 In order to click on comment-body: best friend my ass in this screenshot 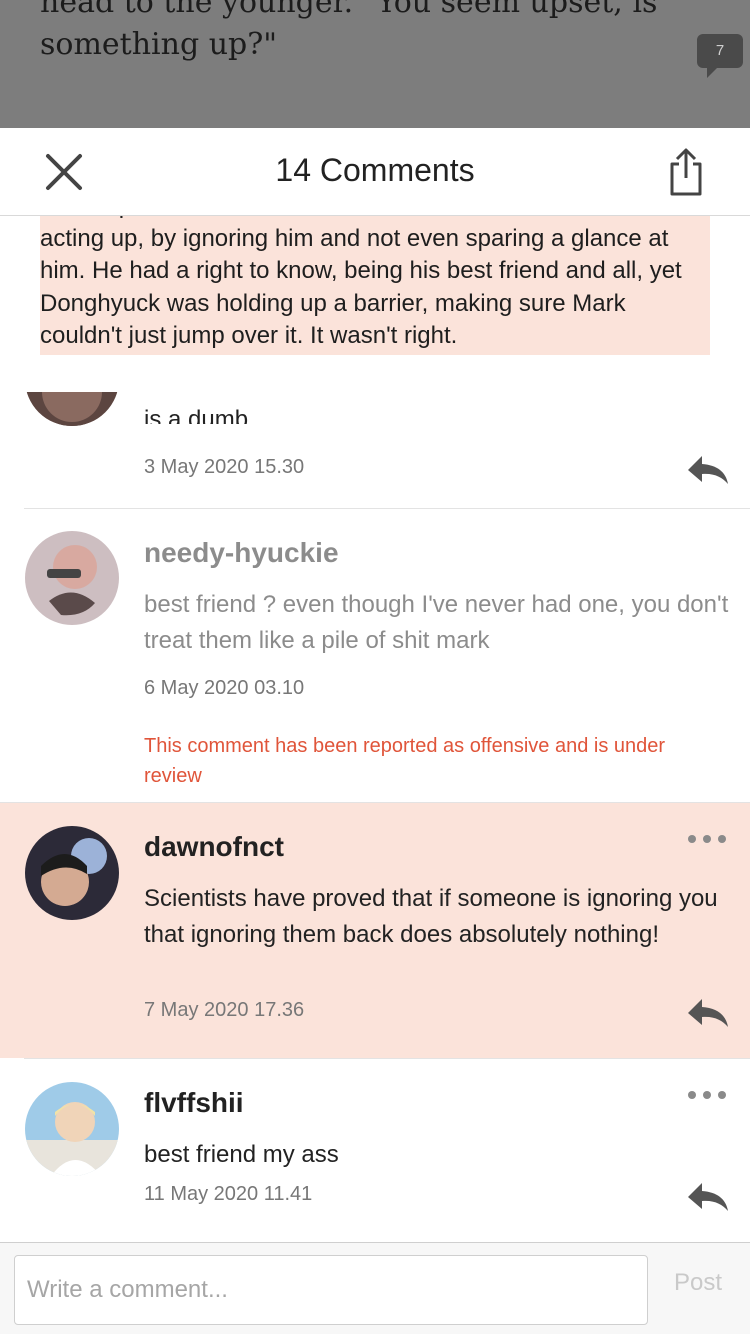, I will do `click(241, 1154)`.